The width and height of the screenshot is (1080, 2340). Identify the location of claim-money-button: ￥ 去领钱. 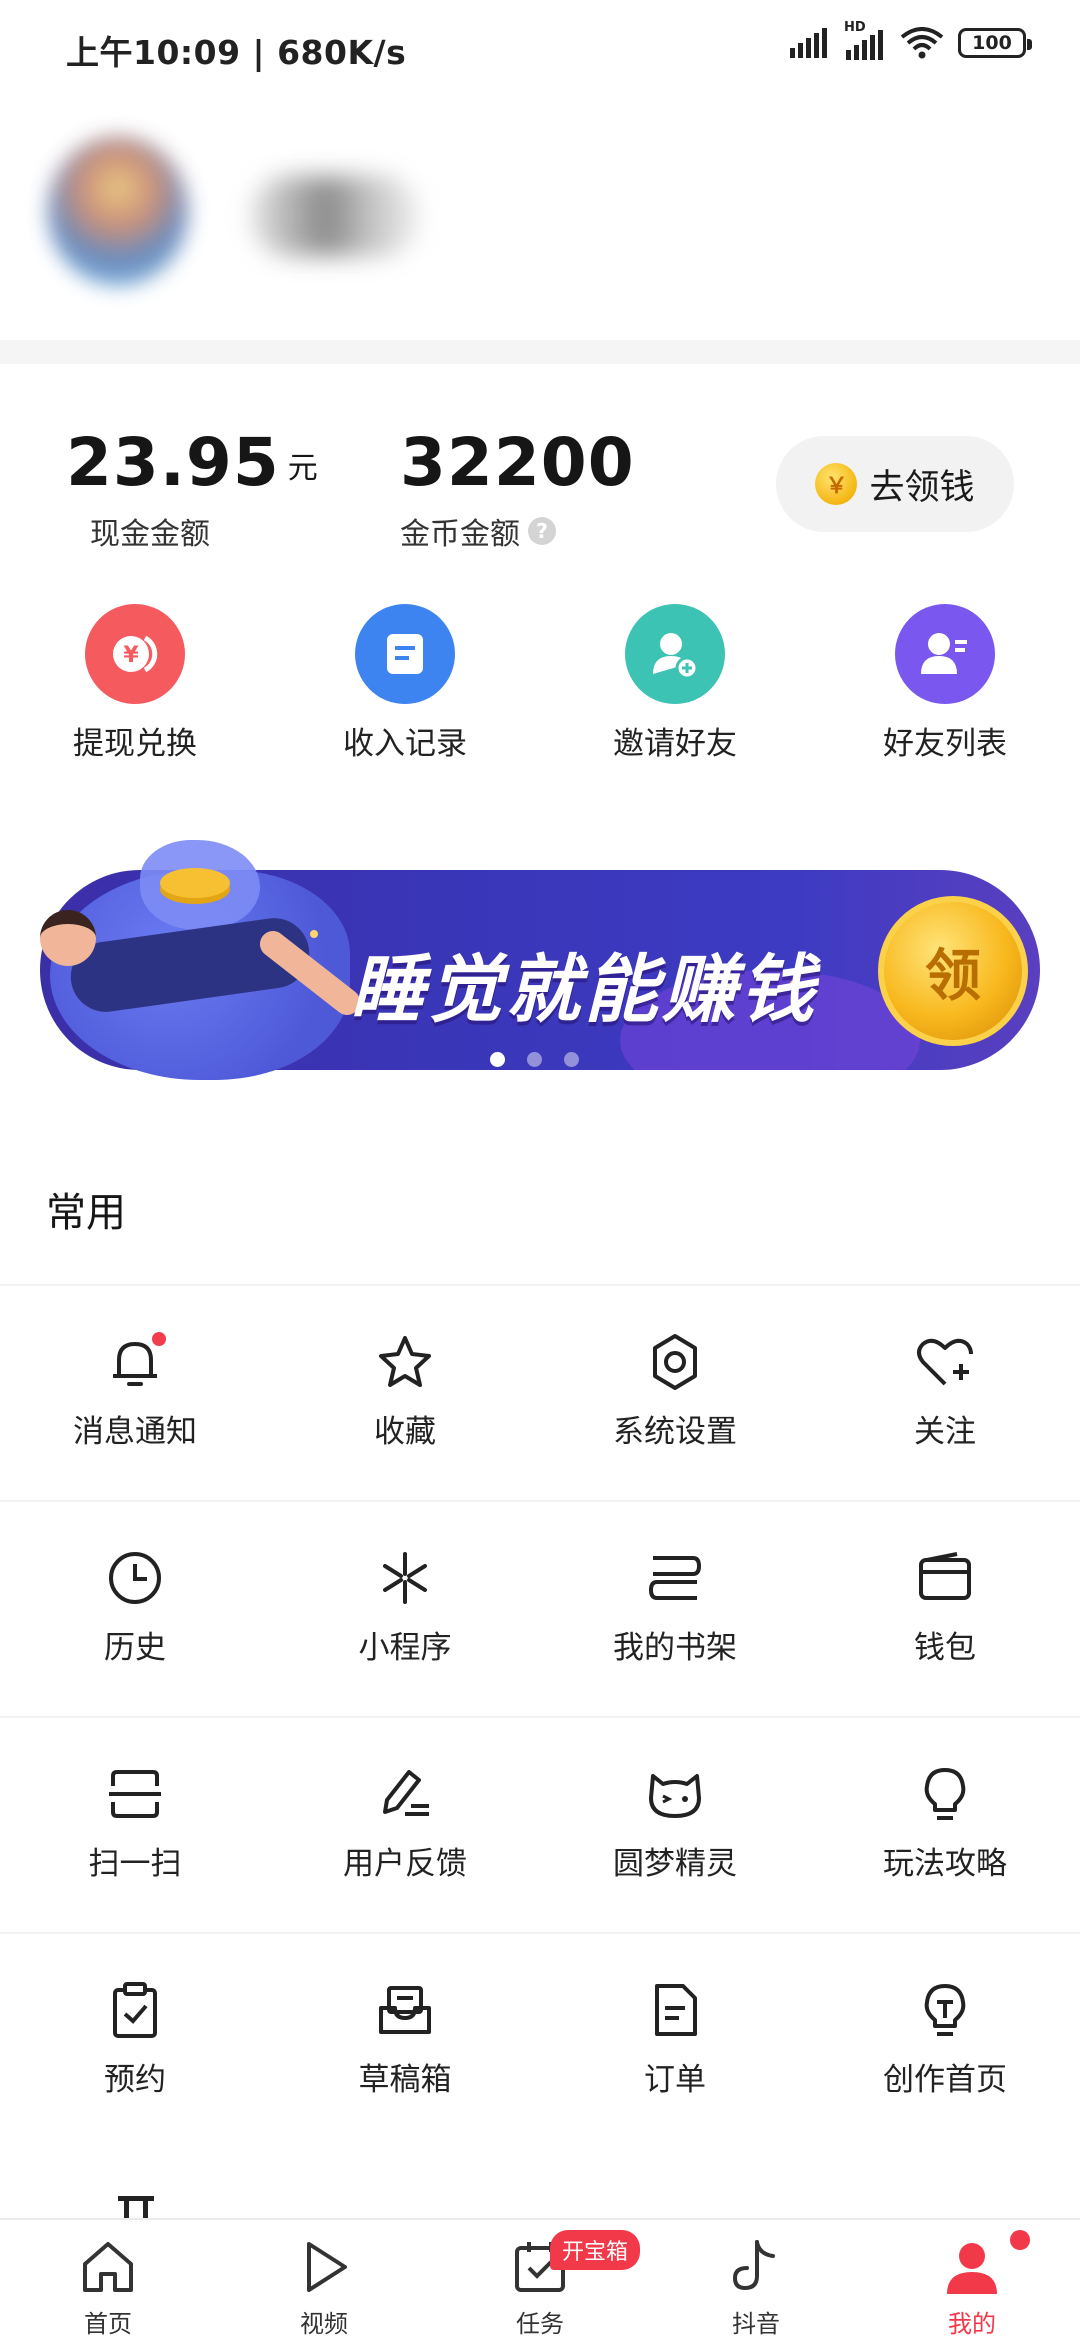
(895, 484).